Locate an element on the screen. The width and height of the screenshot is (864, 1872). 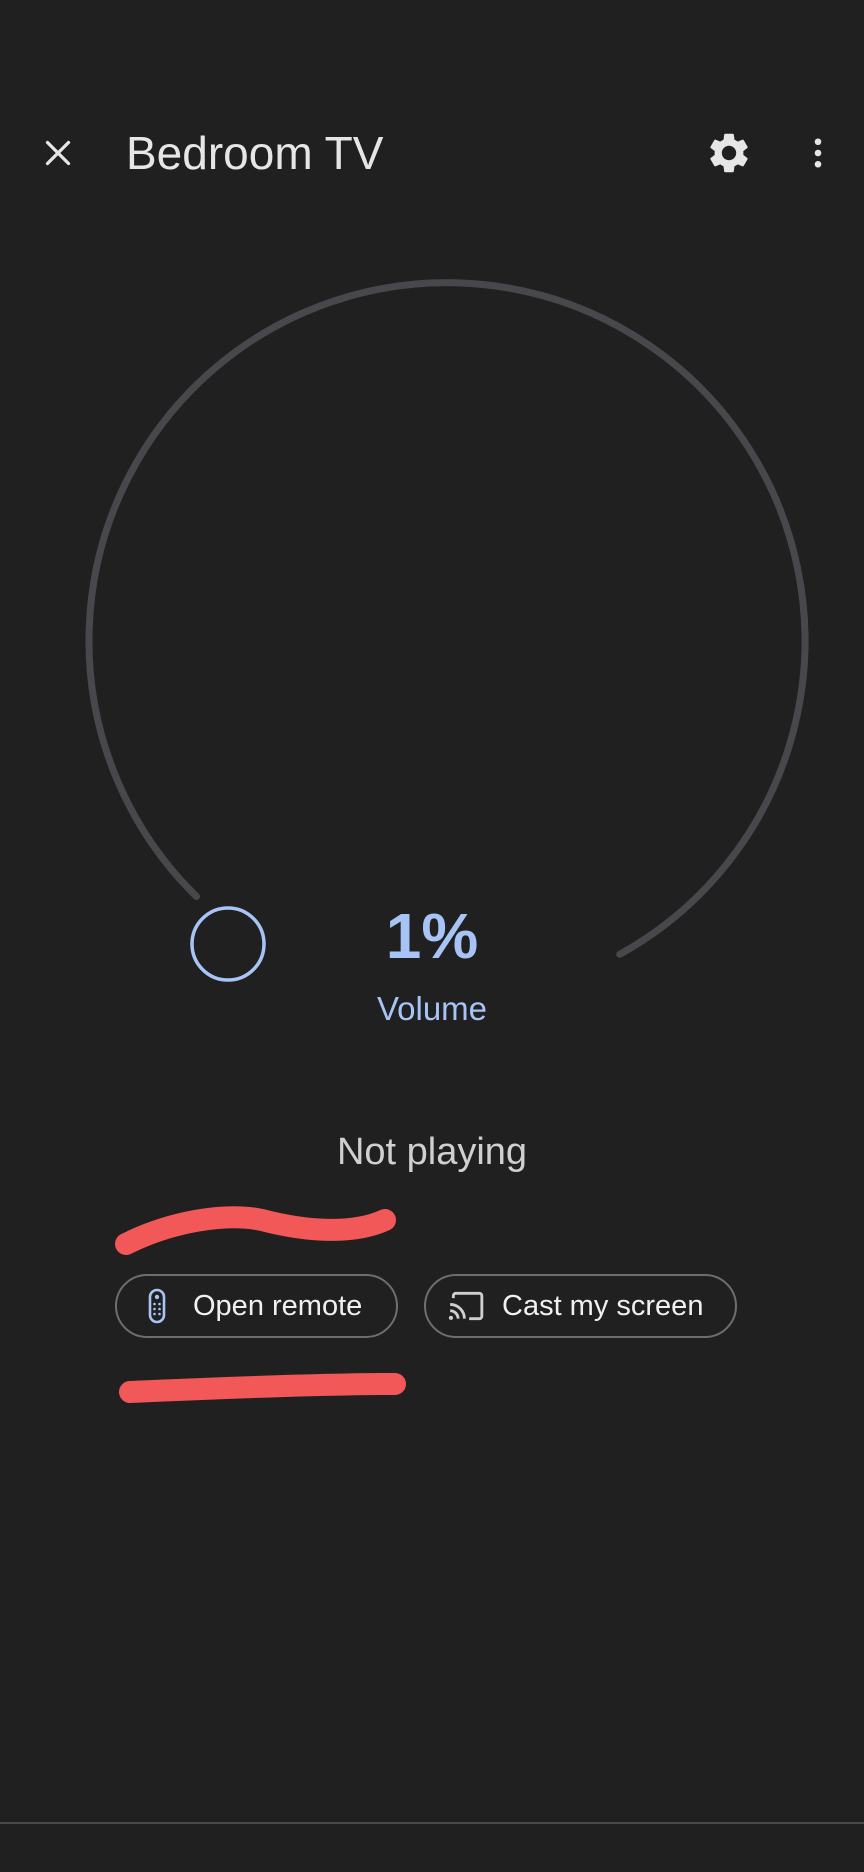
marker-stroke-top is located at coordinates (255, 1230).